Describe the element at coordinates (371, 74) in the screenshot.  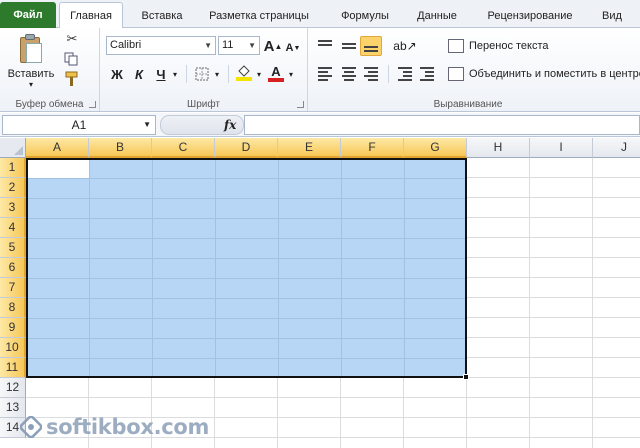
I see `align-right-icon` at that location.